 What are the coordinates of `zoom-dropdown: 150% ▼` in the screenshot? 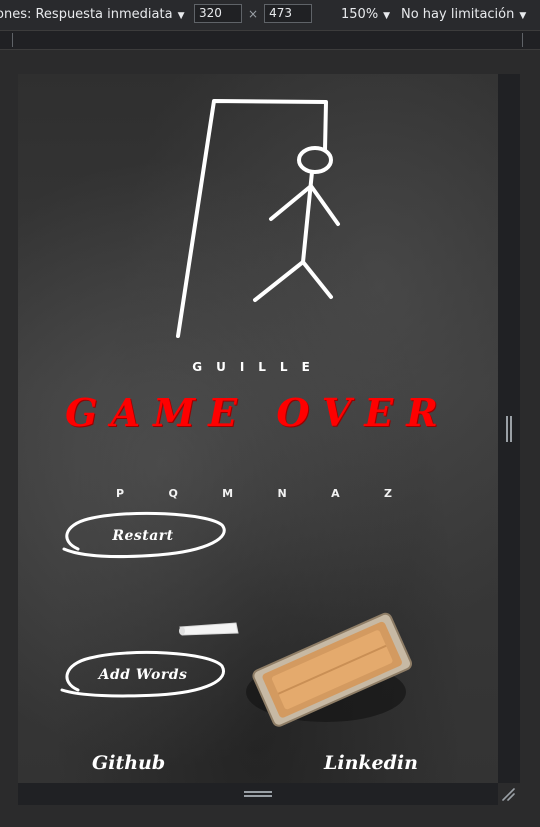 It's located at (365, 14).